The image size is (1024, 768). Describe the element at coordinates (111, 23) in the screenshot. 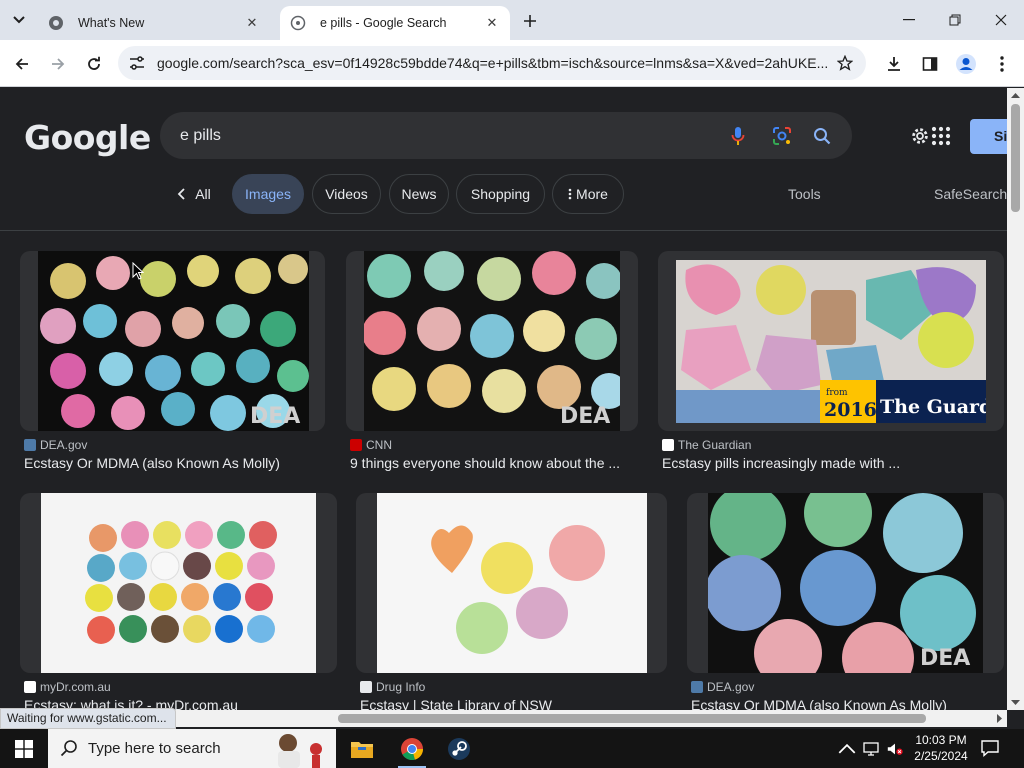

I see `tab-title: What's New` at that location.